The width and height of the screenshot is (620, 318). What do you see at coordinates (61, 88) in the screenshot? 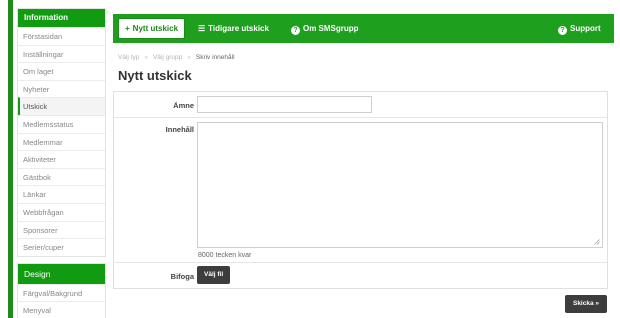
I see `sidebar-item-nyheter: Nyheter` at bounding box center [61, 88].